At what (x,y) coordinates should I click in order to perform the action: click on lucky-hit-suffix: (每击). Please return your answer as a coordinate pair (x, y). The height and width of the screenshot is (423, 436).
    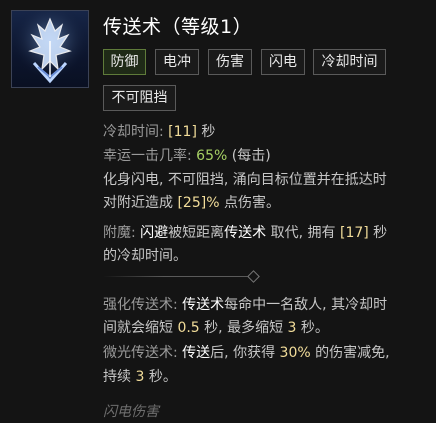
    Looking at the image, I should click on (249, 156).